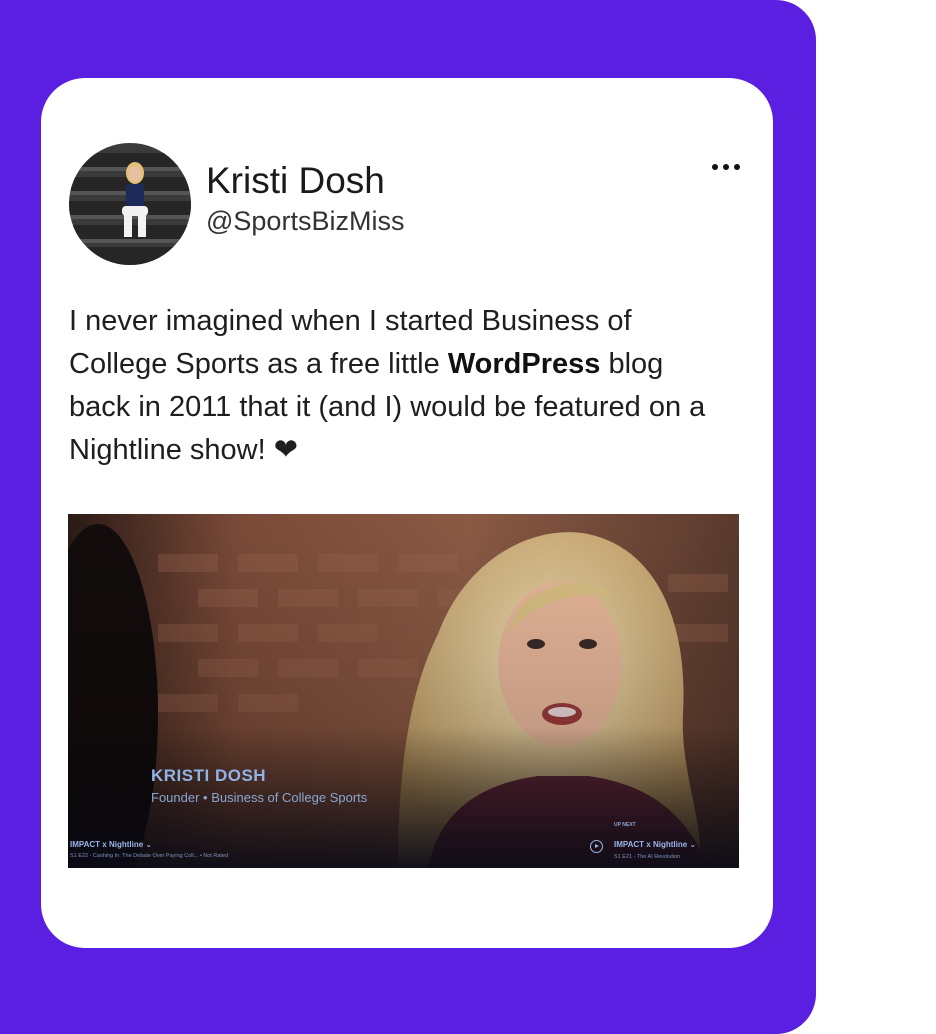  Describe the element at coordinates (524, 364) in the screenshot. I see `tweet-text-bold: WordPress` at that location.